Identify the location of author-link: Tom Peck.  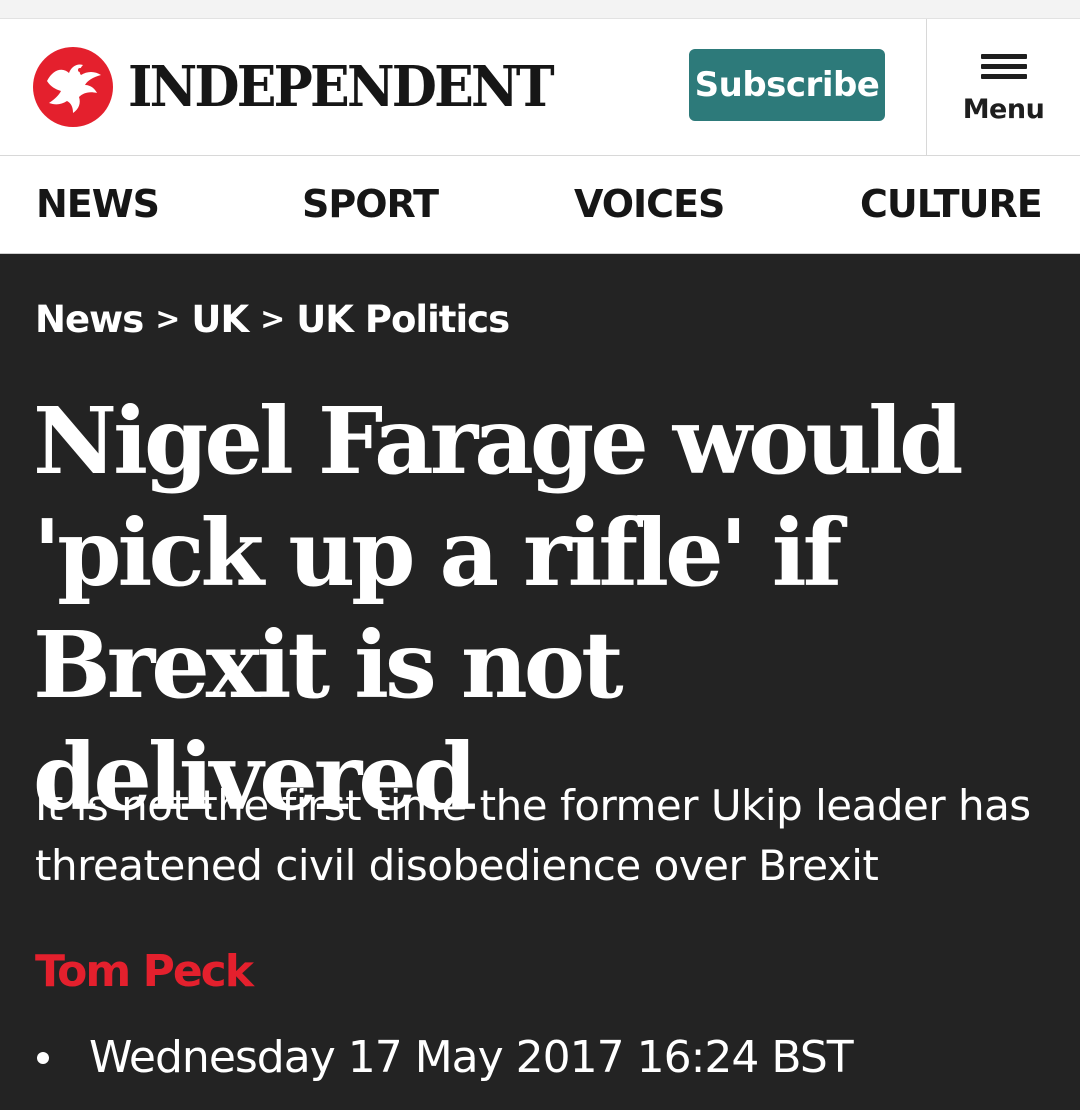
(144, 971).